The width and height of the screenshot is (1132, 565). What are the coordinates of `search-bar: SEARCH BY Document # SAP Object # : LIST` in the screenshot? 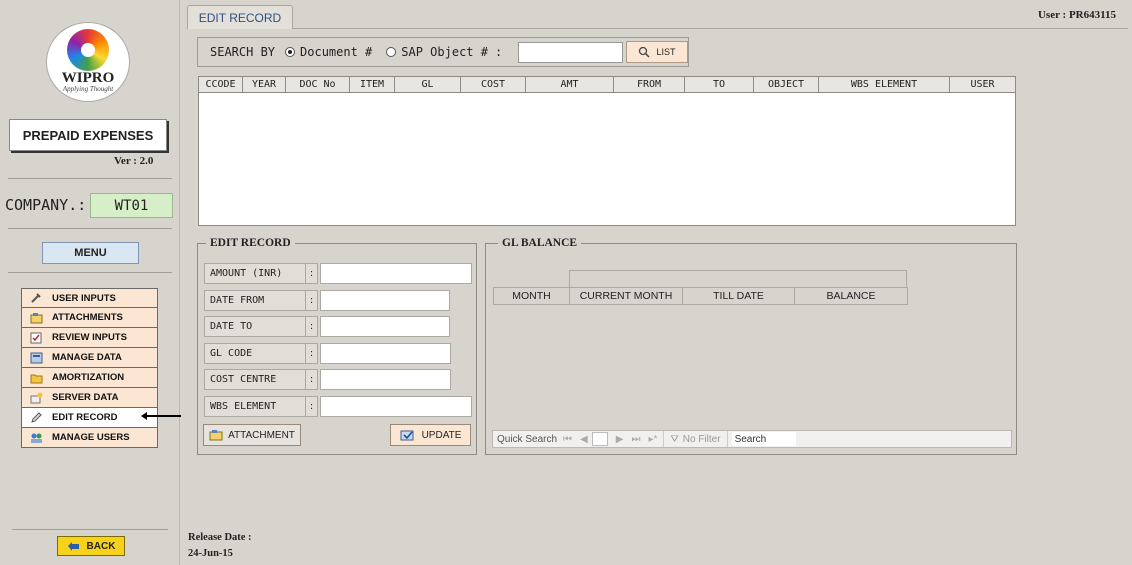 It's located at (443, 52).